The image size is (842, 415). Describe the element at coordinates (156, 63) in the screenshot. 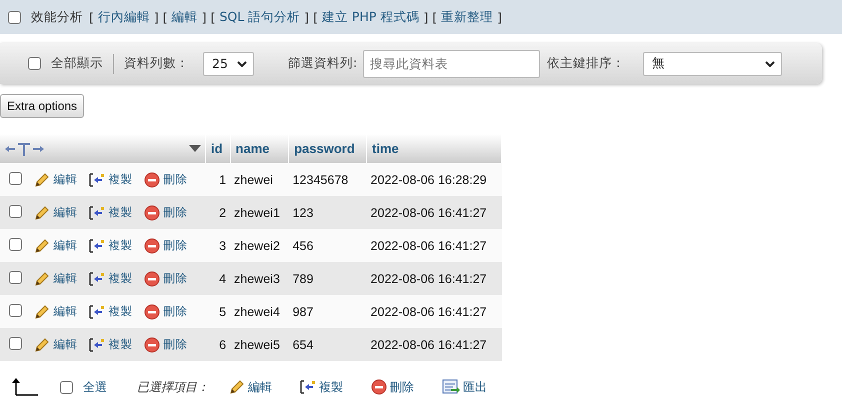

I see `rows-label: 資料列數：` at that location.